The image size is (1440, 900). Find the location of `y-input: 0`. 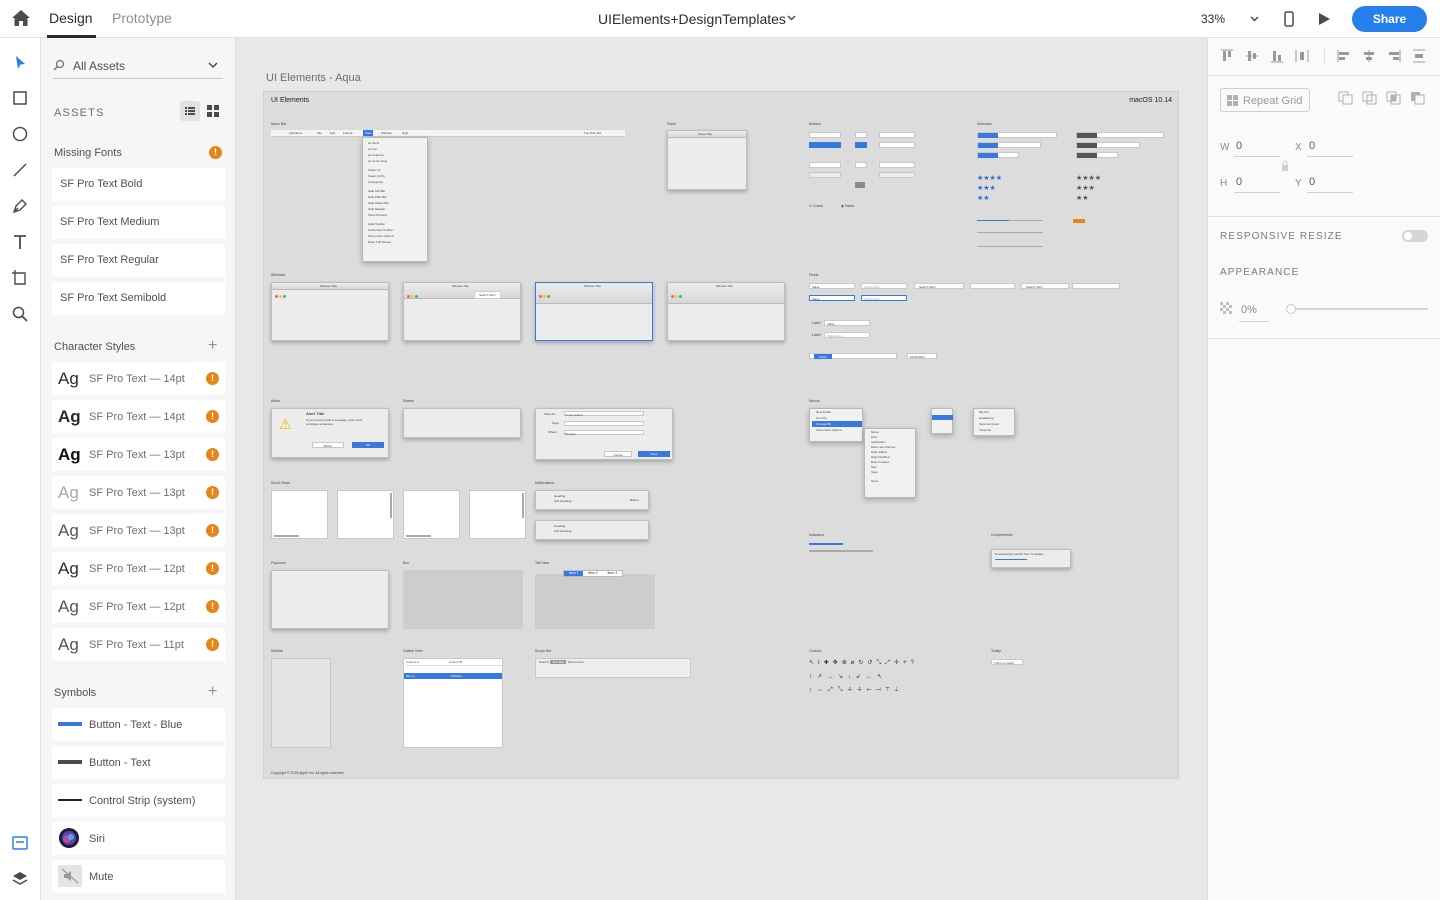

y-input: 0 is located at coordinates (1312, 182).